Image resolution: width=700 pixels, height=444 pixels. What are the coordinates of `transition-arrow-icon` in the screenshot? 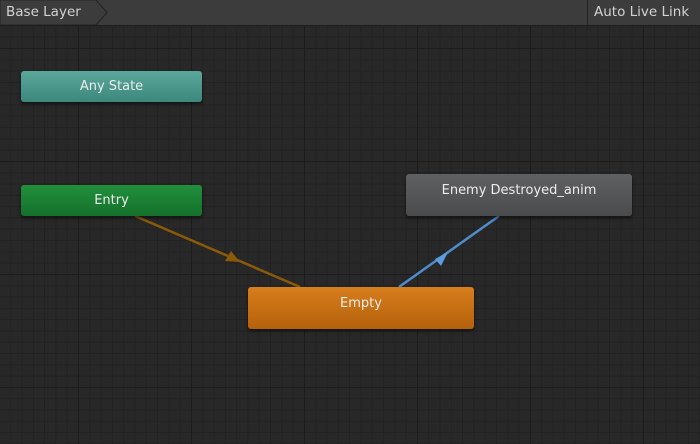 It's located at (441, 259).